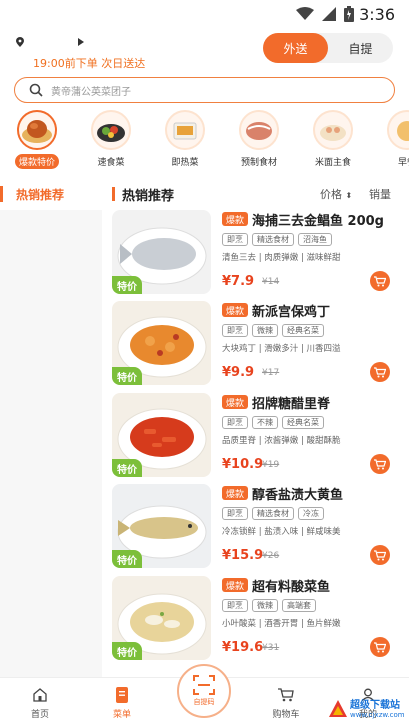 The width and height of the screenshot is (409, 727). I want to click on product-name: 招牌糖醋里脊, so click(291, 404).